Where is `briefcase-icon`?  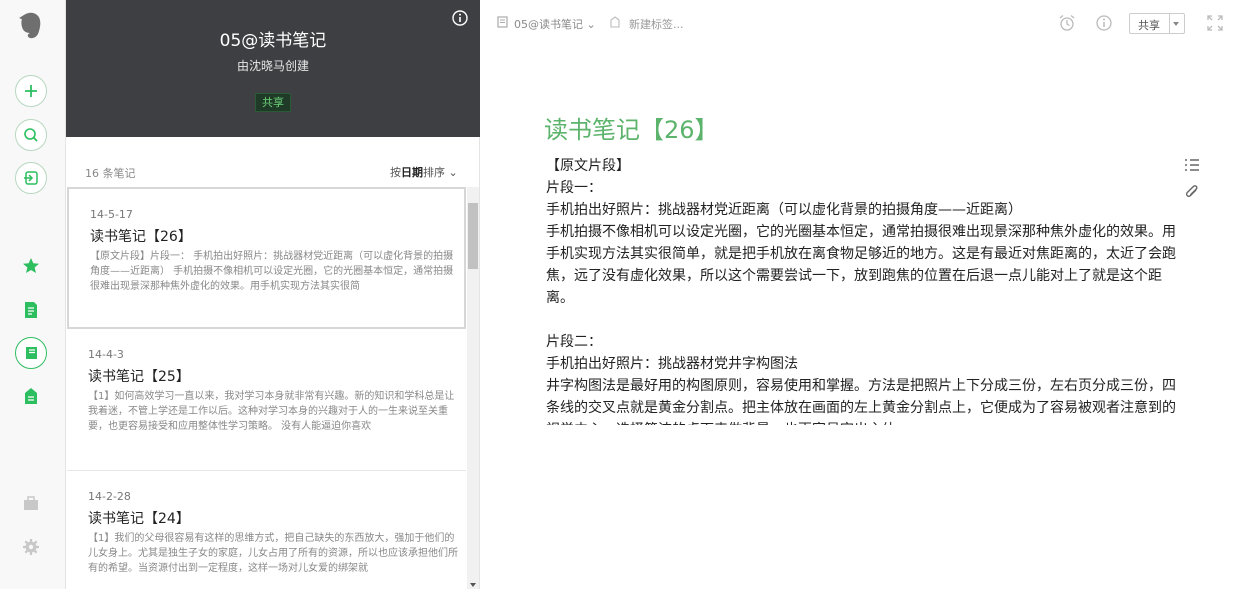
briefcase-icon is located at coordinates (31, 503).